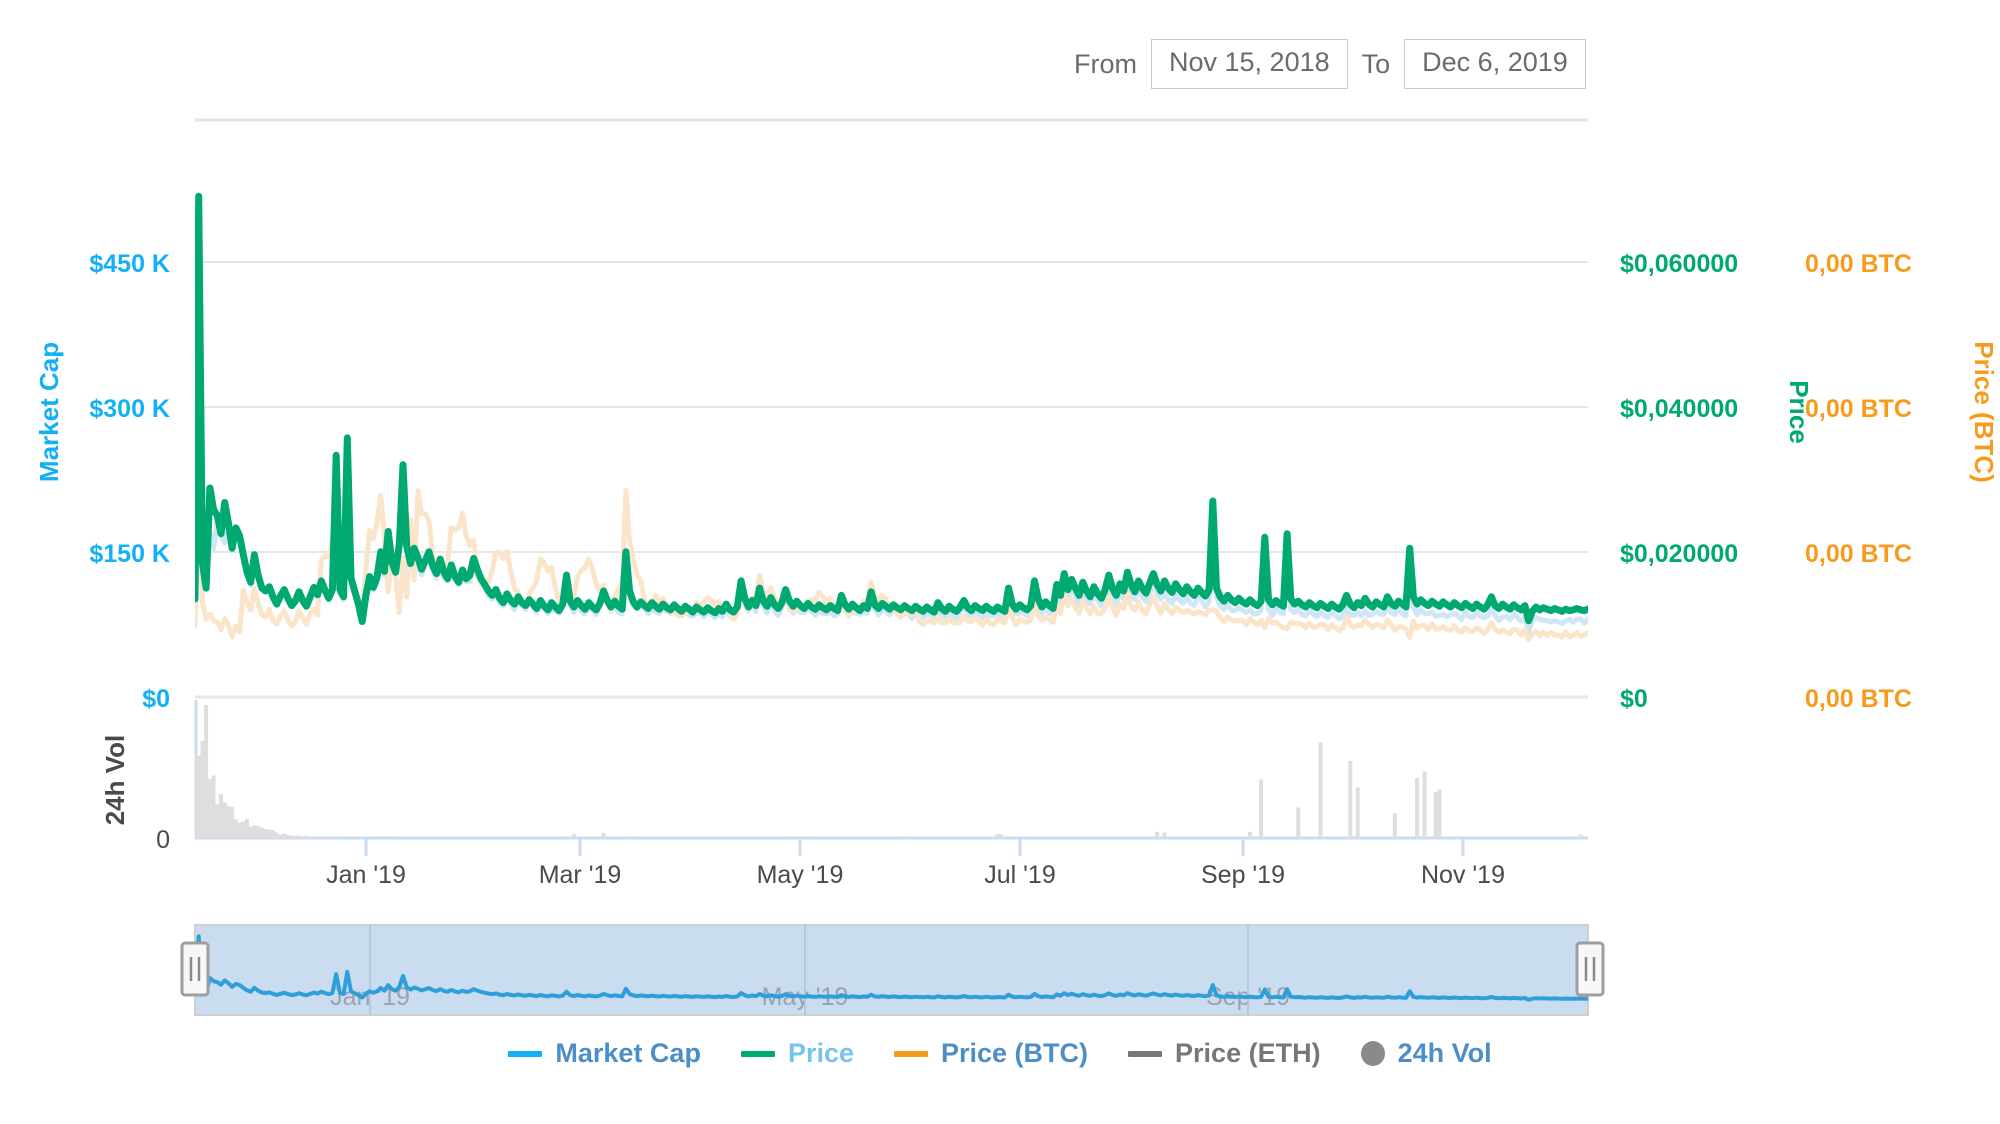 The width and height of the screenshot is (2000, 1124). What do you see at coordinates (1019, 875) in the screenshot?
I see `xtick-label-3: Jul '19` at bounding box center [1019, 875].